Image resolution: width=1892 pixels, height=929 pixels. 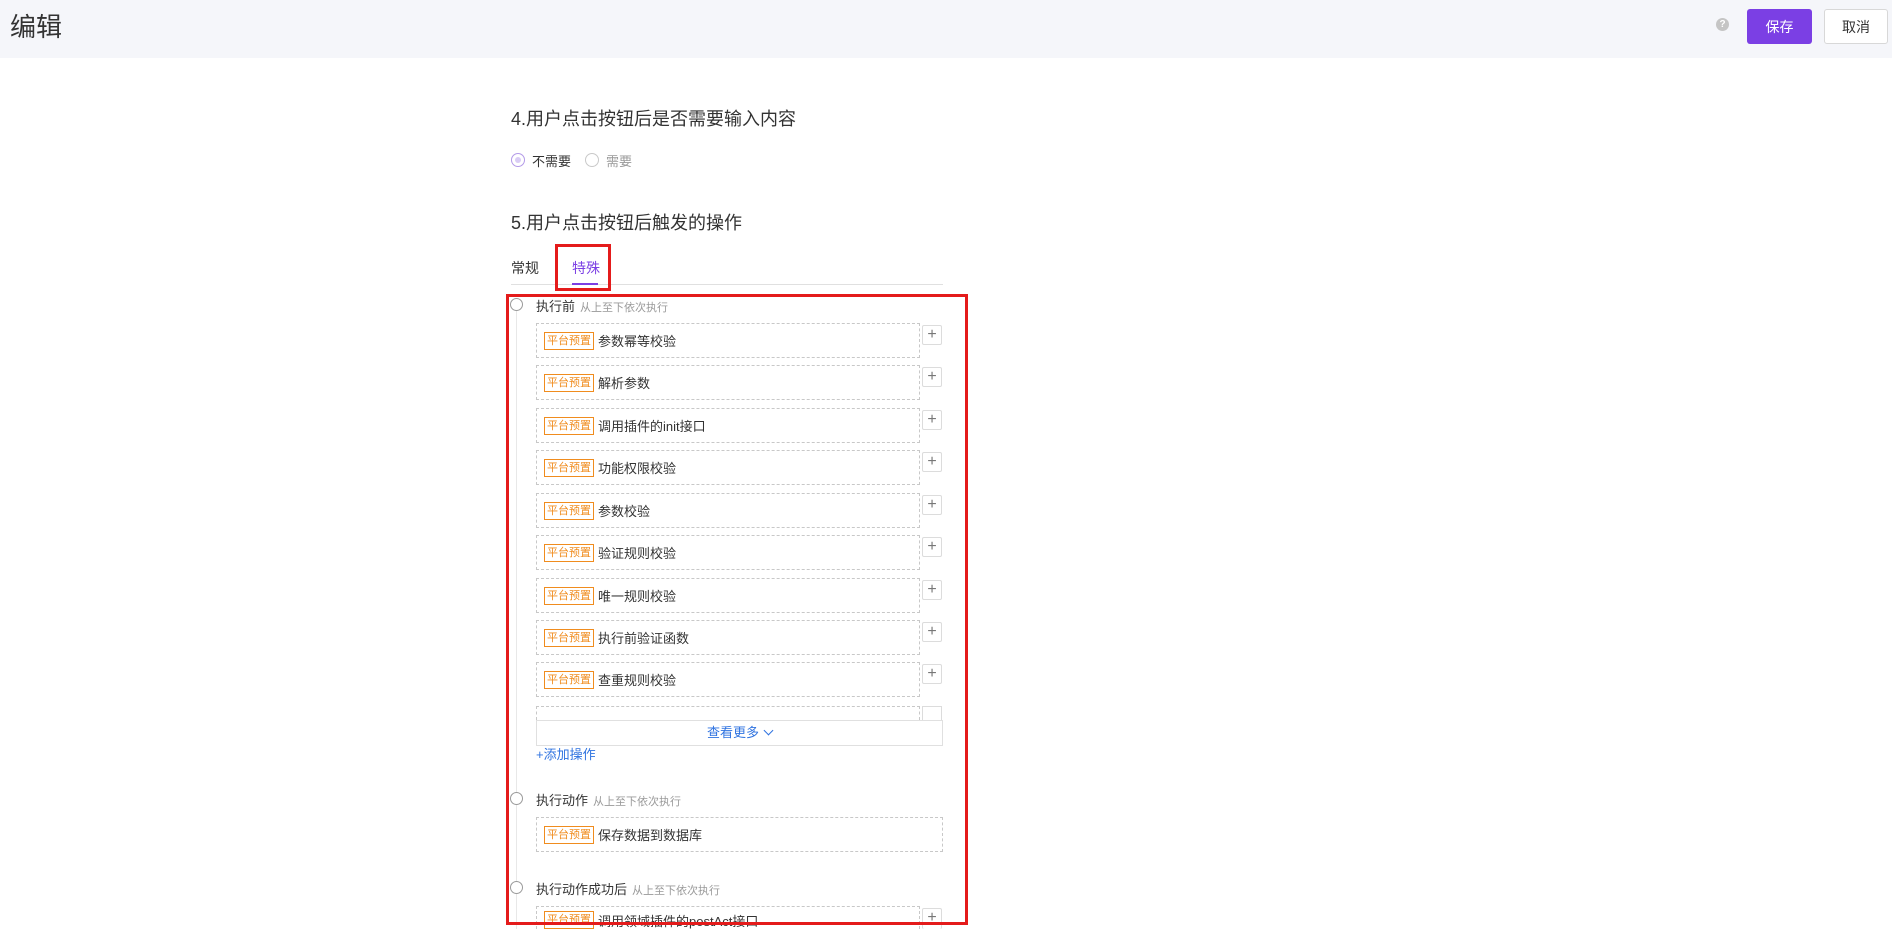 I want to click on section-title-triggered-operations: 5.用户点击按钮后触发的操作, so click(x=627, y=223).